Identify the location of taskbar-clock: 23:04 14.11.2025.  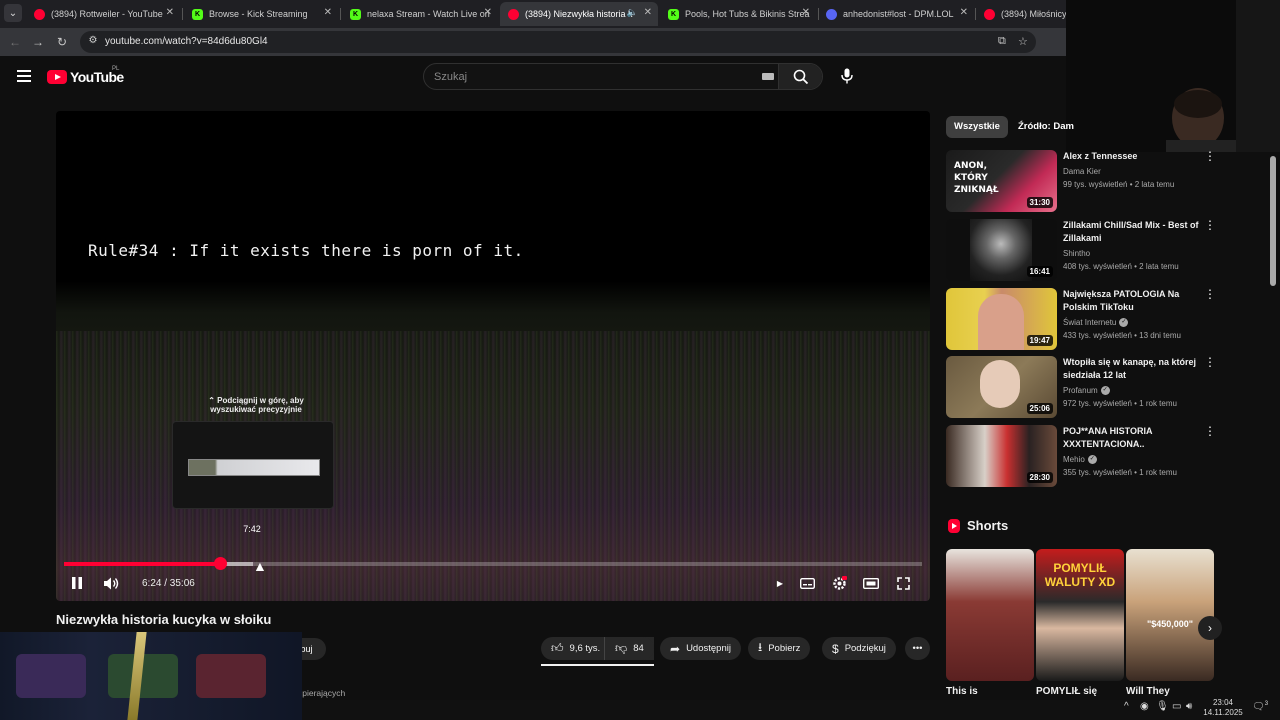
(1223, 708).